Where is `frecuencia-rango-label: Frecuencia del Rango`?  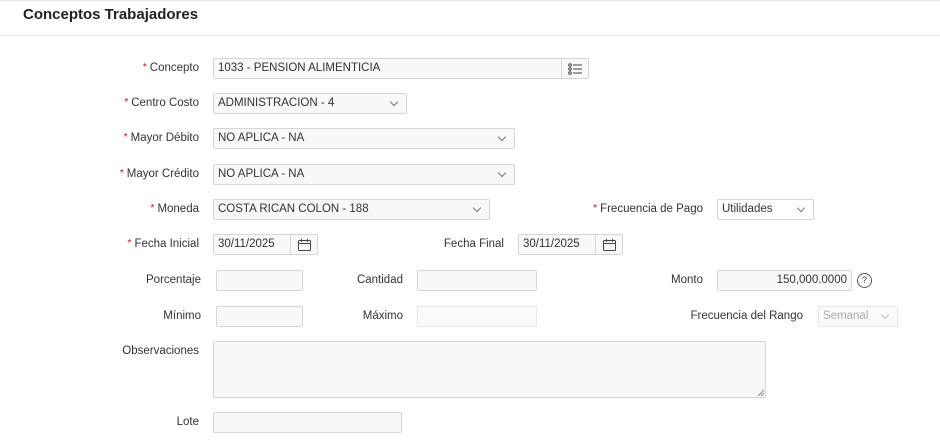 frecuencia-rango-label: Frecuencia del Rango is located at coordinates (746, 316).